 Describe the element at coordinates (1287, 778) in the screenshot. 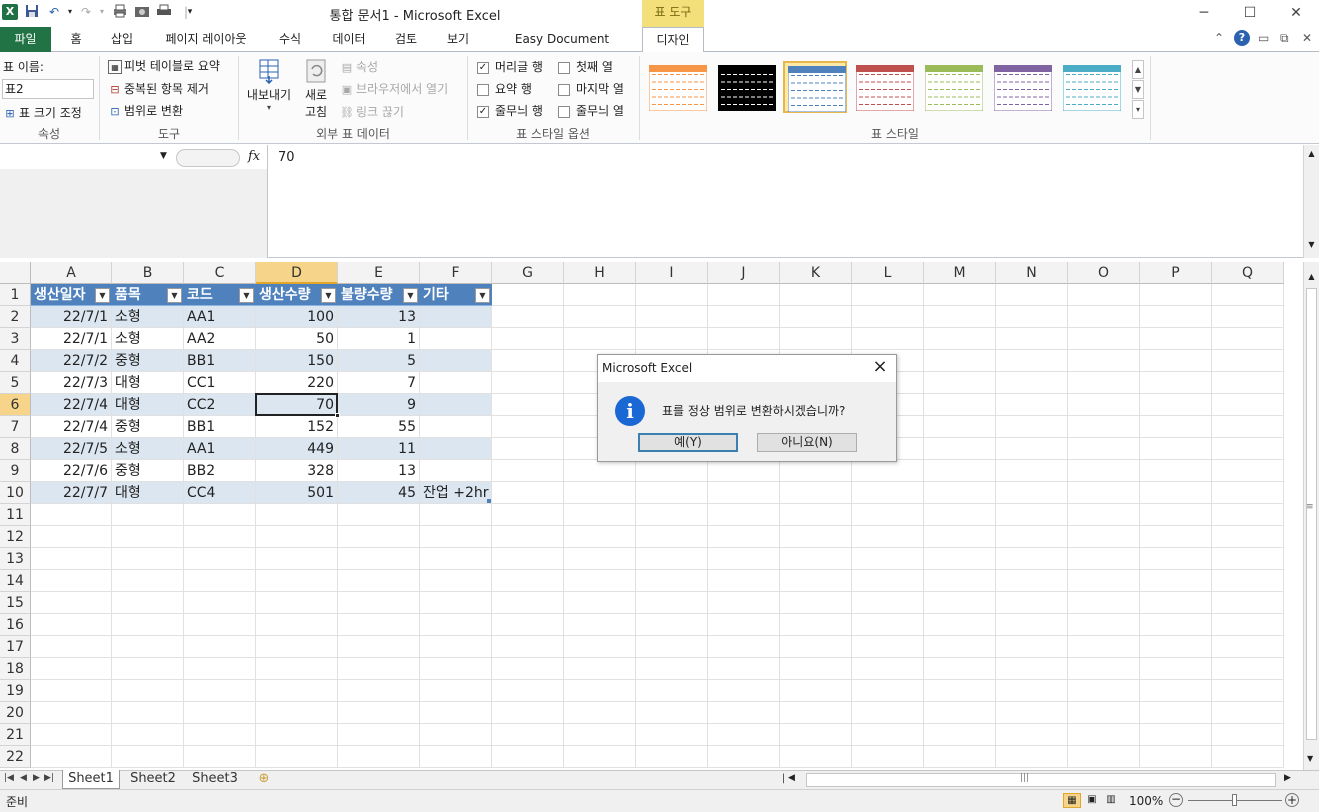

I see `scroll-right-icon: ▶` at that location.